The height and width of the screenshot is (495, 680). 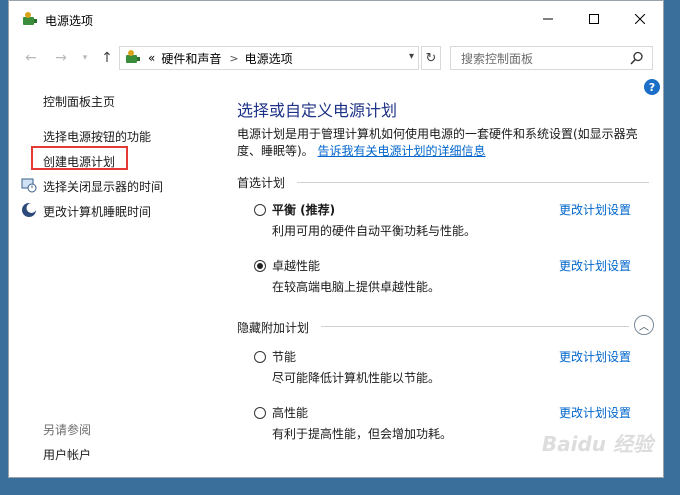 I want to click on plan-balanced-radio, so click(x=260, y=210).